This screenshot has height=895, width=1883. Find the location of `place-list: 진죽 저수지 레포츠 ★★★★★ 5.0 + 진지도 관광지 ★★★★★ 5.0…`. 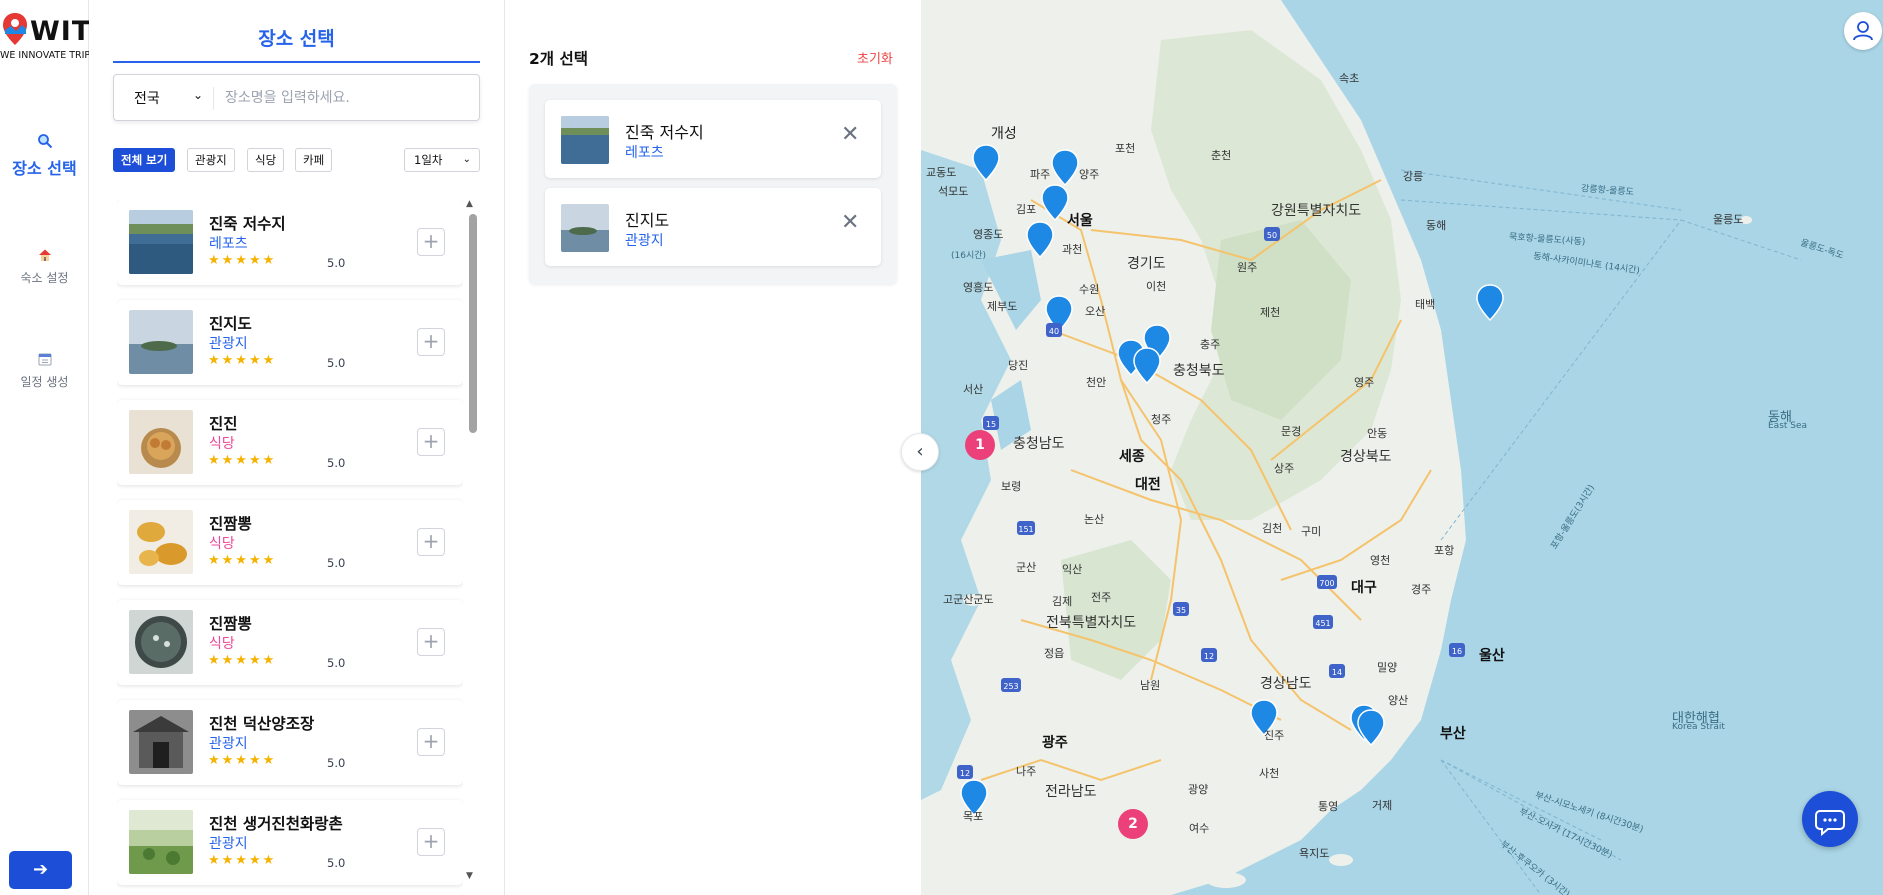

place-list: 진죽 저수지 레포츠 ★★★★★ 5.0 + 진지도 관광지 ★★★★★ 5.0… is located at coordinates (290, 547).